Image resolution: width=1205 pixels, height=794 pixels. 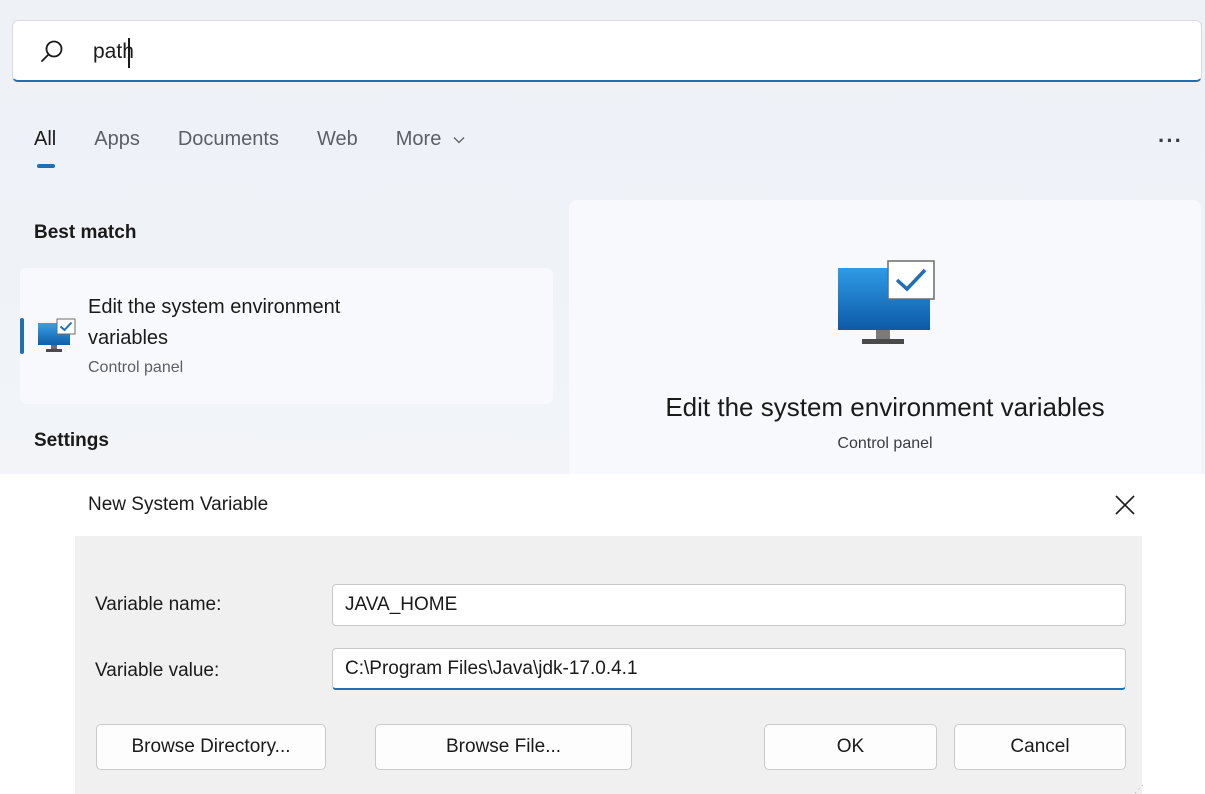 What do you see at coordinates (52, 51) in the screenshot?
I see `search-icon` at bounding box center [52, 51].